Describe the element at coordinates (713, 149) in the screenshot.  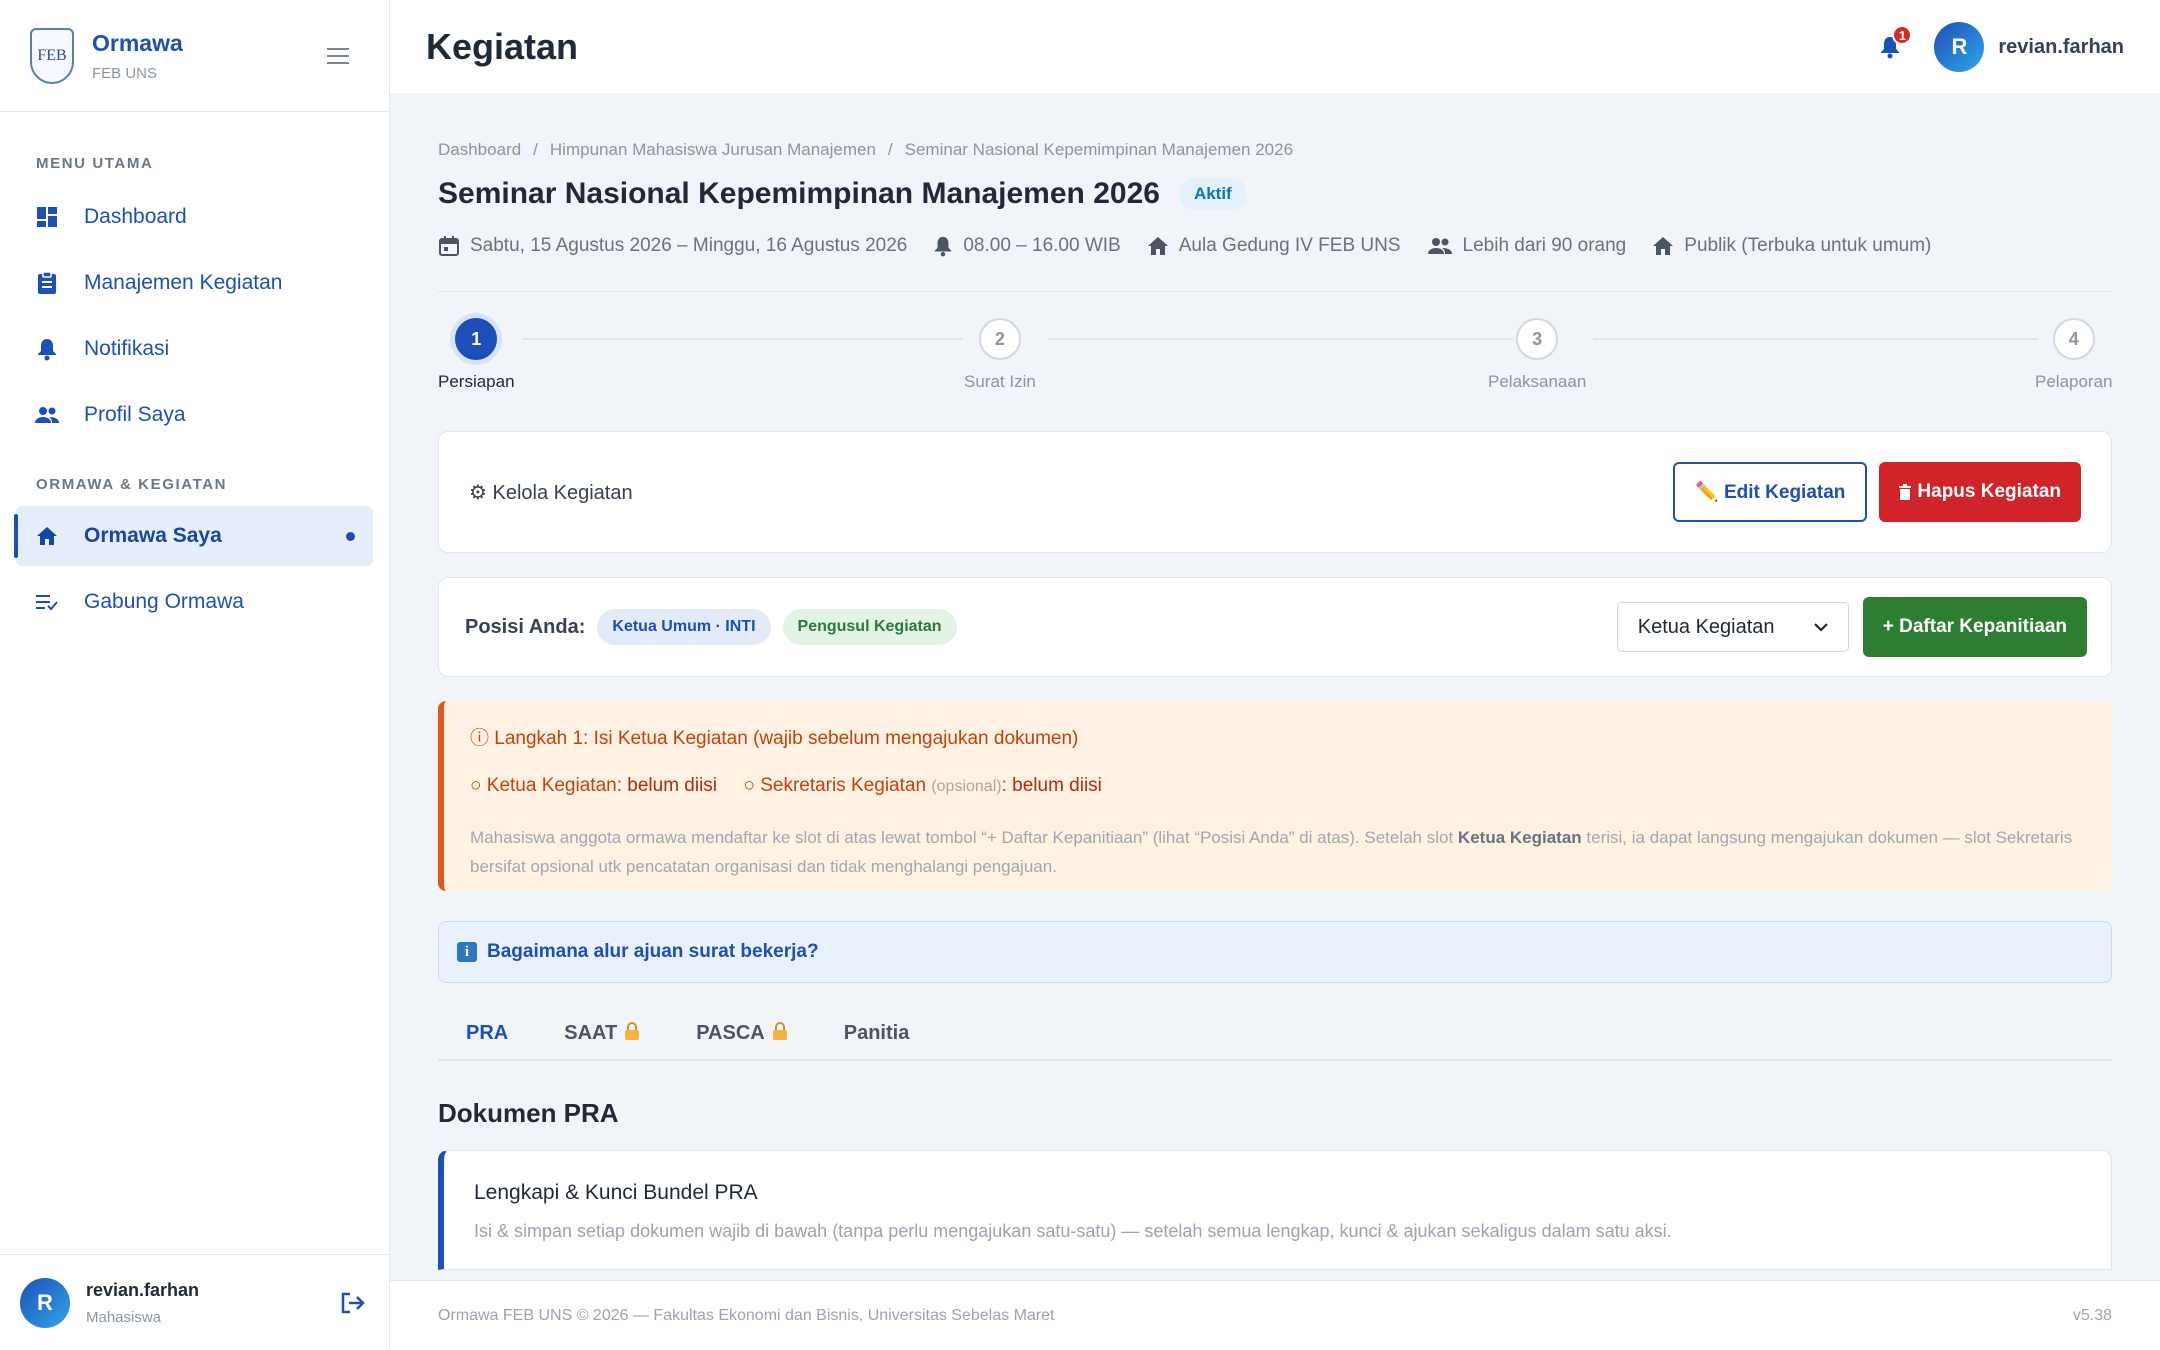
I see `breadcrumb-ormawa: Himpunan Mahasiswa Jurusan Manajemen` at that location.